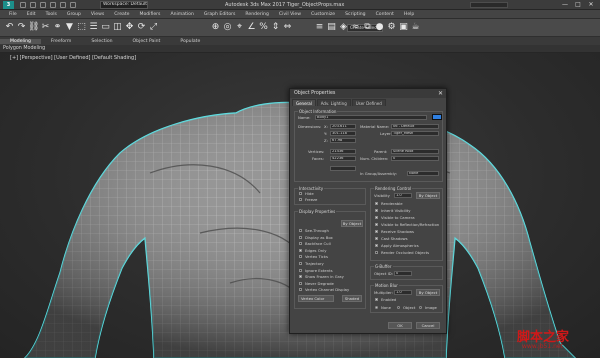 This screenshot has height=358, width=600. I want to click on redo-icon: ↷, so click(21, 27).